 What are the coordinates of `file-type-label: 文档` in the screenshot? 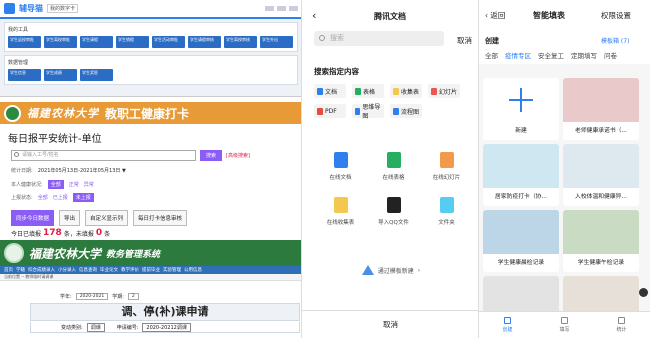 It's located at (331, 92).